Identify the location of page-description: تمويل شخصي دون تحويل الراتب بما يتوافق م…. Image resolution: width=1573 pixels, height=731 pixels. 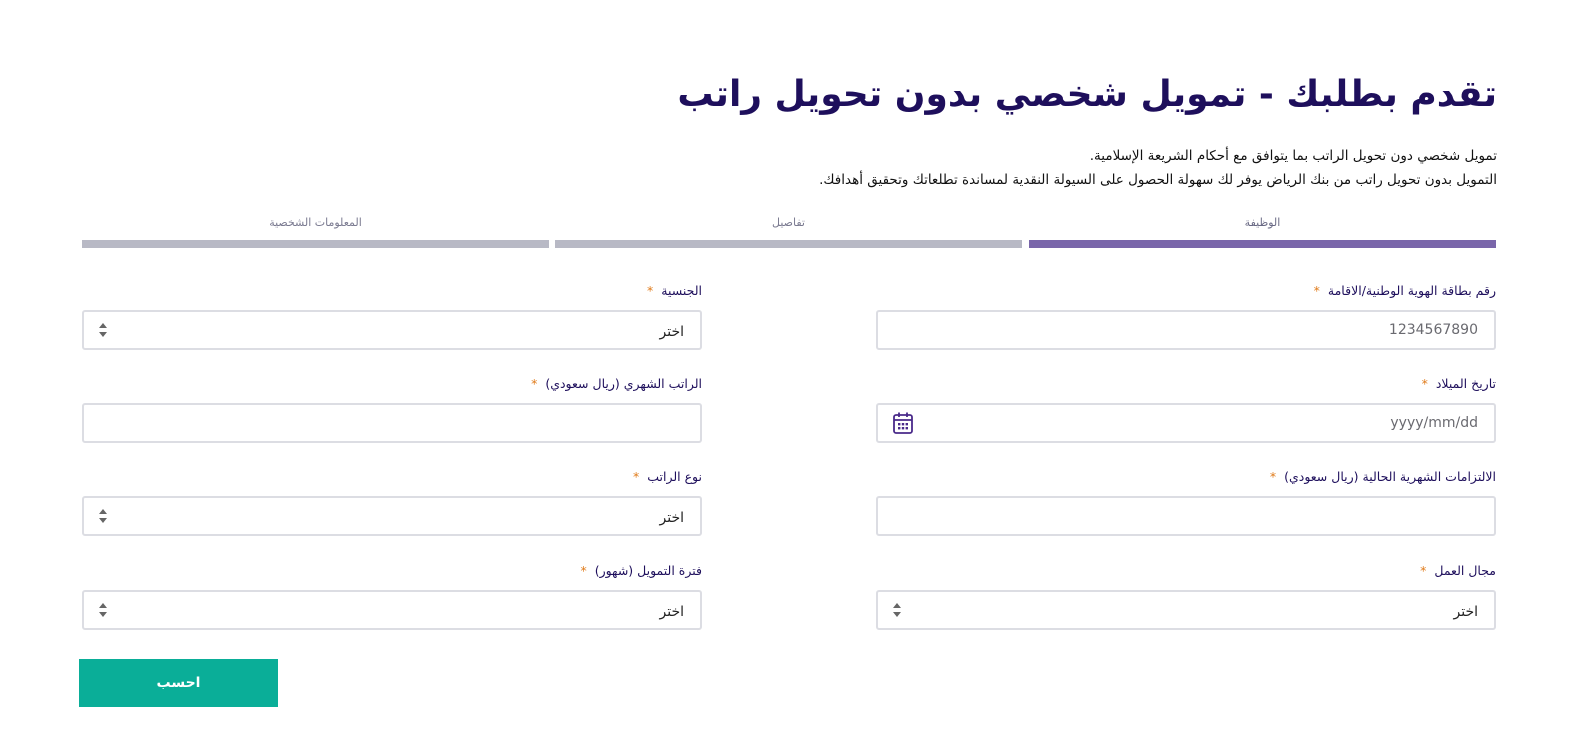
(1158, 168).